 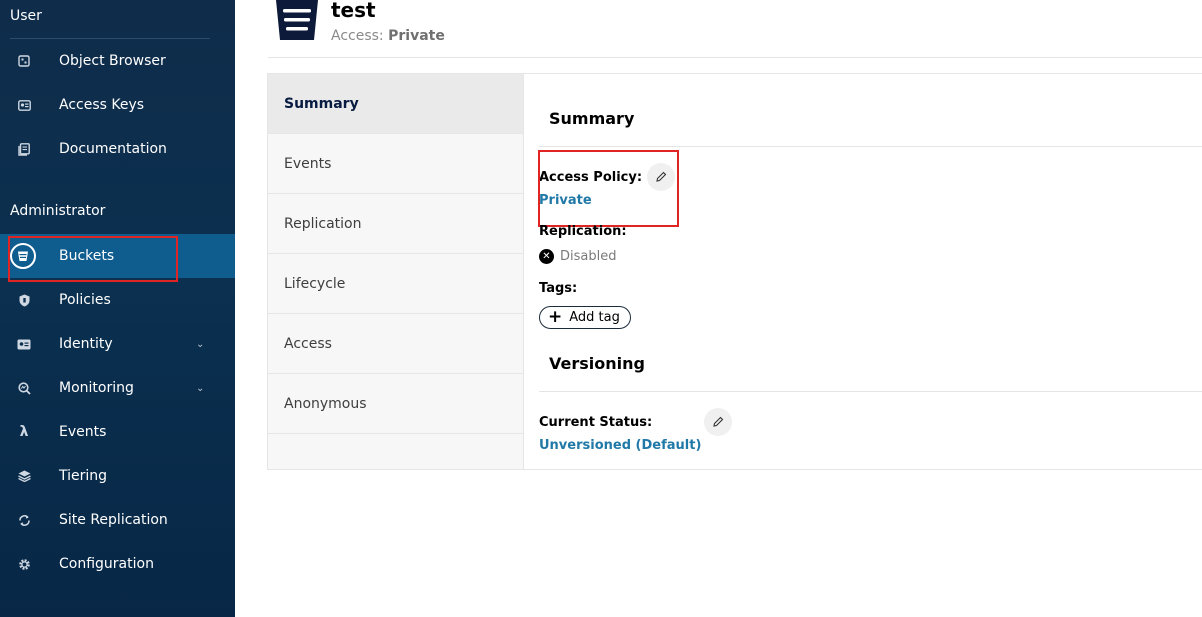 What do you see at coordinates (83, 432) in the screenshot?
I see `sidebar-item-label: Events` at bounding box center [83, 432].